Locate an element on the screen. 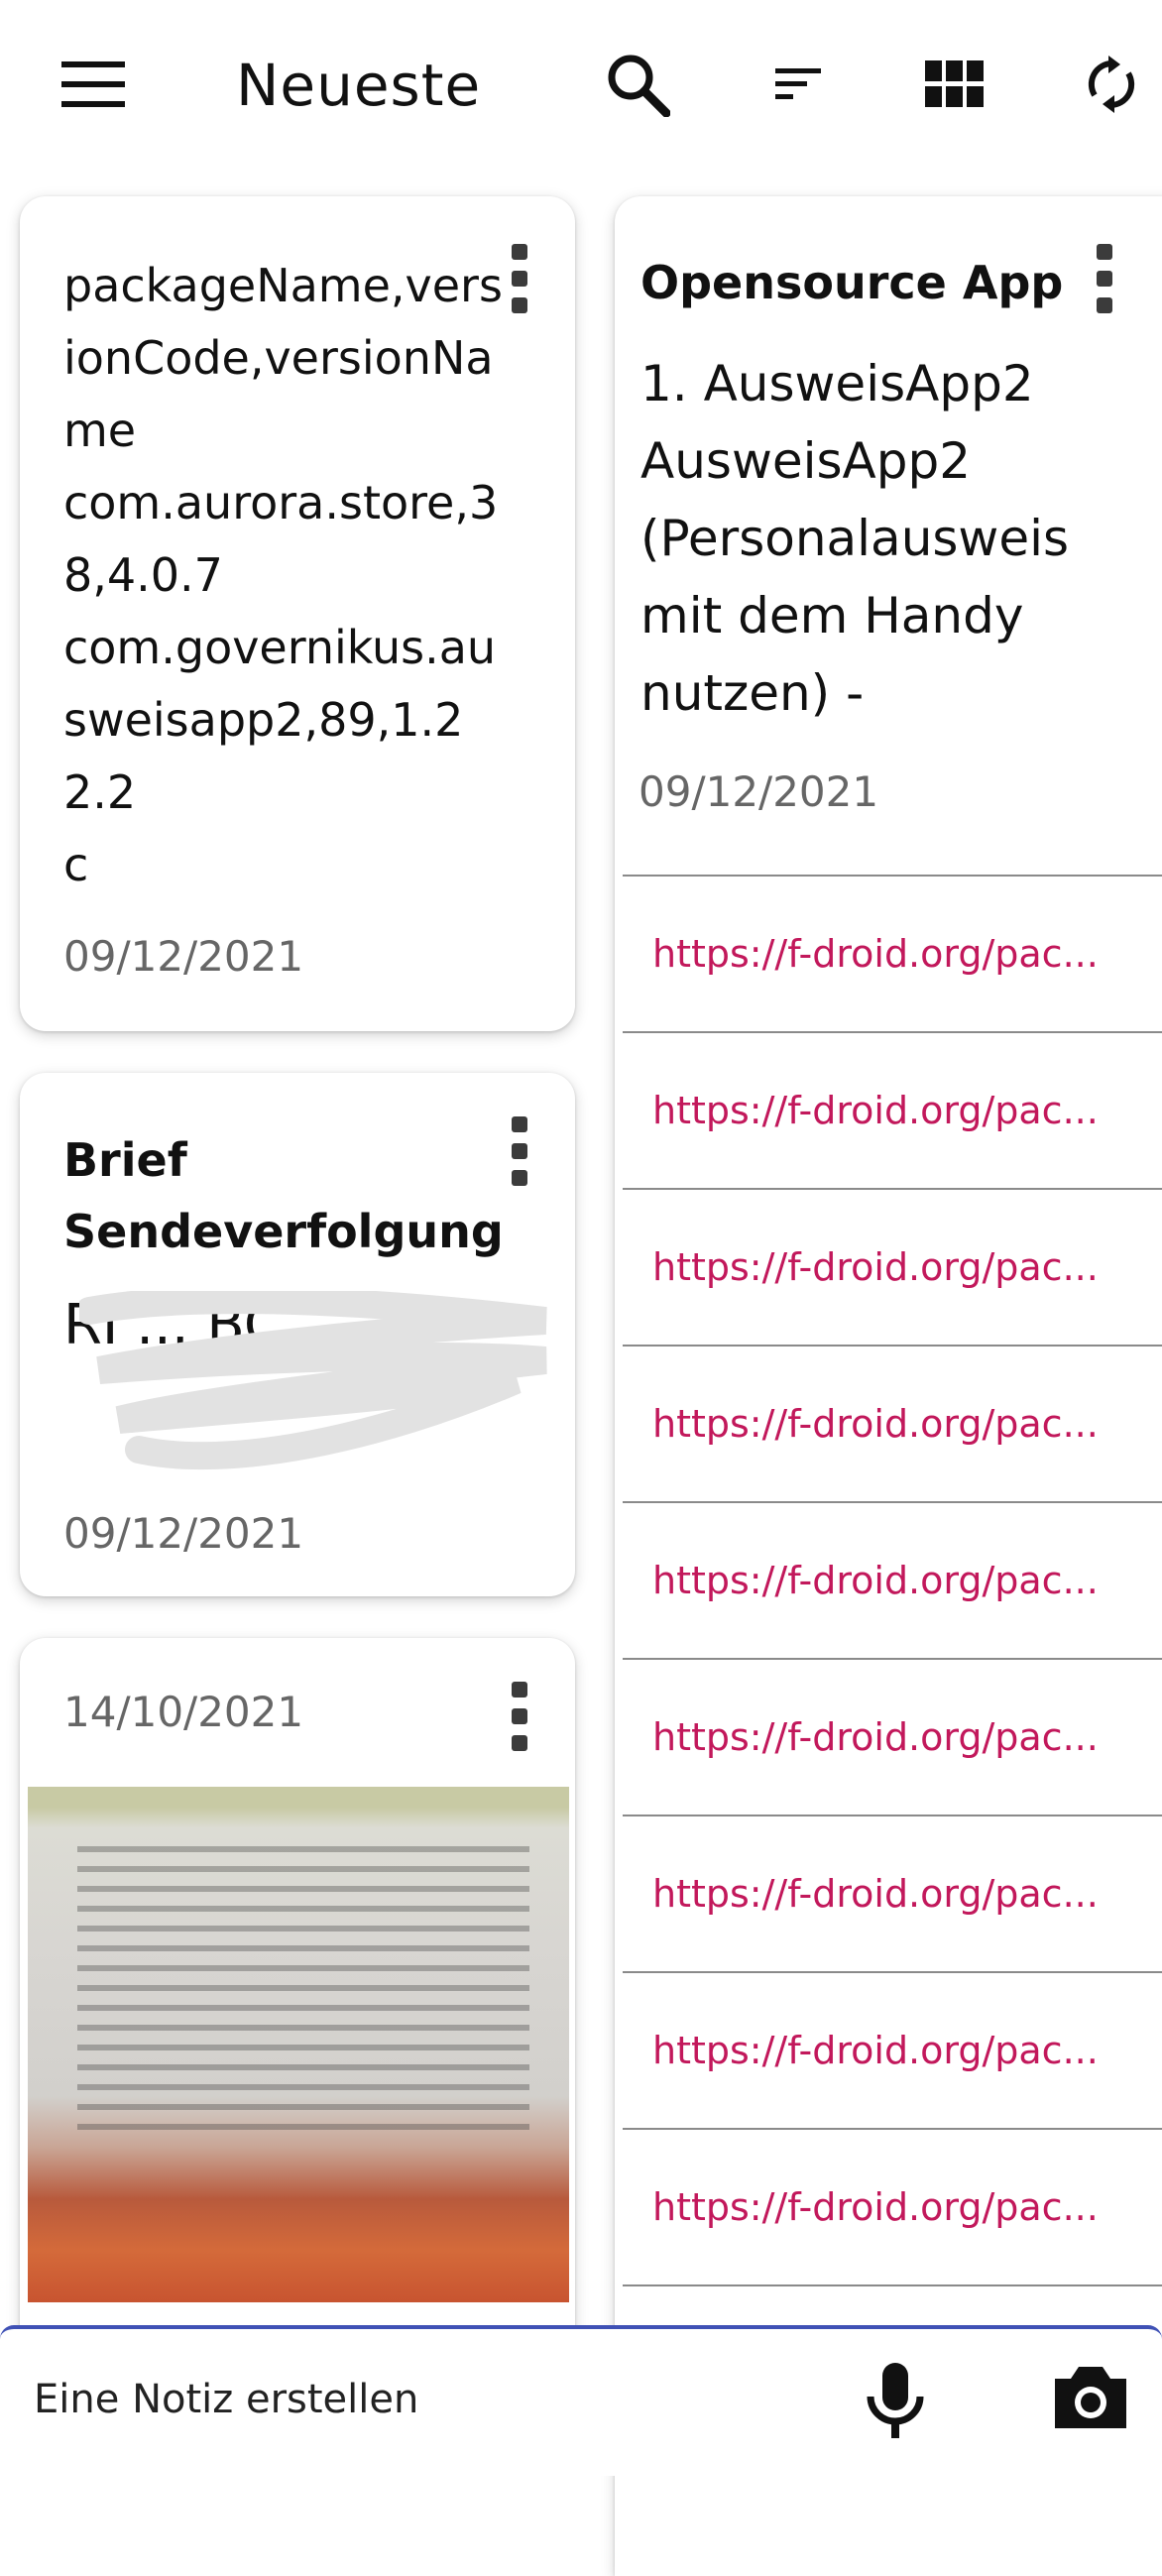 The width and height of the screenshot is (1162, 2576). search-icon is located at coordinates (637, 84).